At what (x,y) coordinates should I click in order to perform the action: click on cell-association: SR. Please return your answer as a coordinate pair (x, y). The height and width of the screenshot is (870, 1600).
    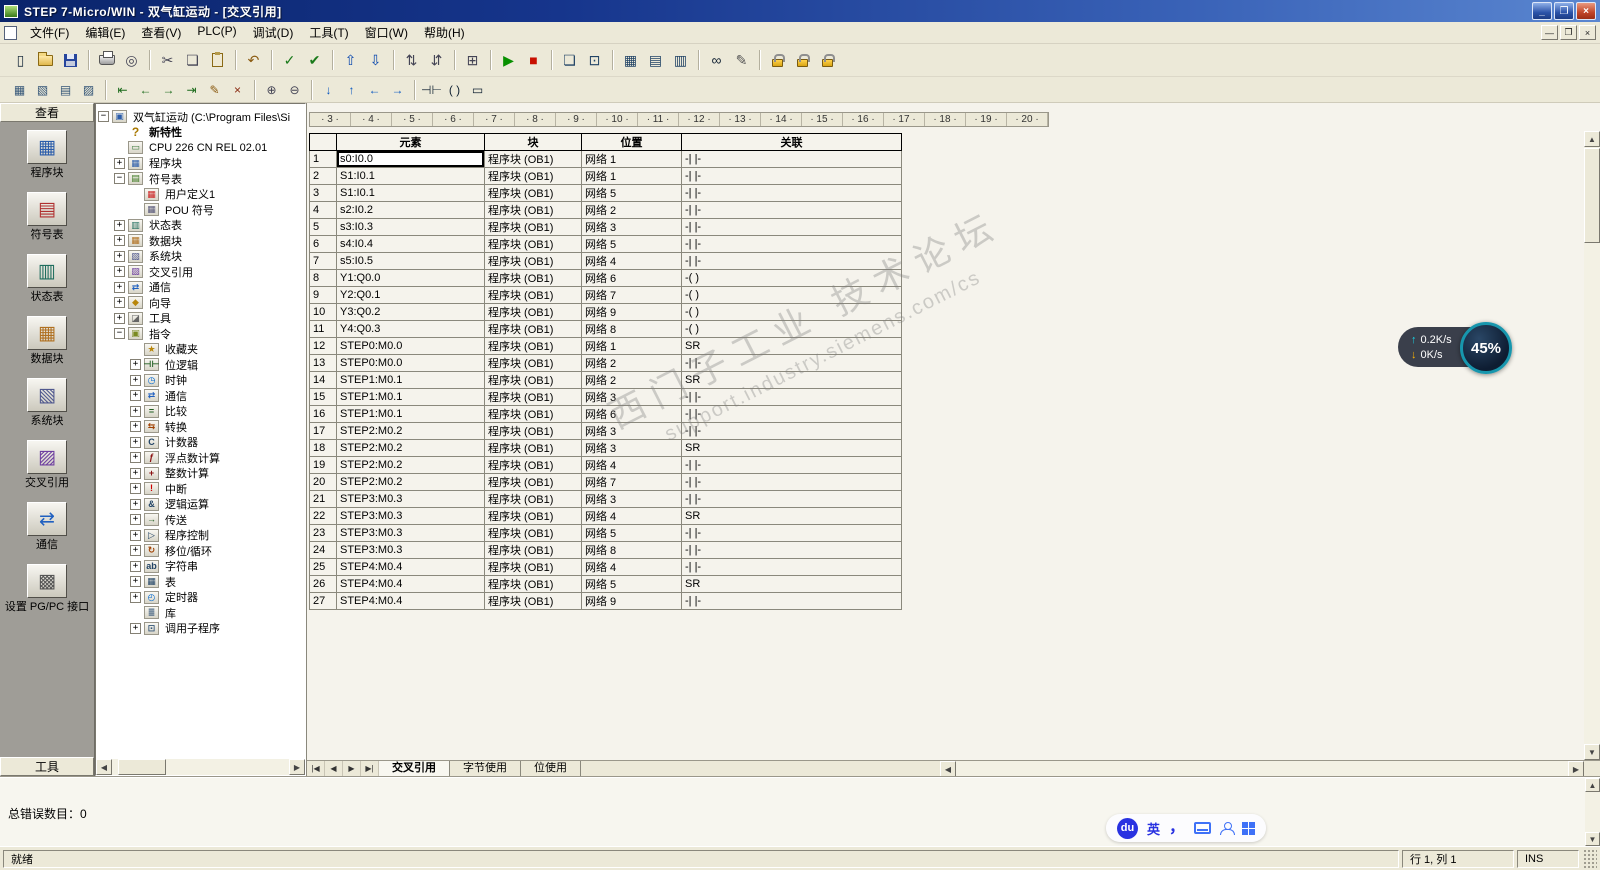
    Looking at the image, I should click on (791, 346).